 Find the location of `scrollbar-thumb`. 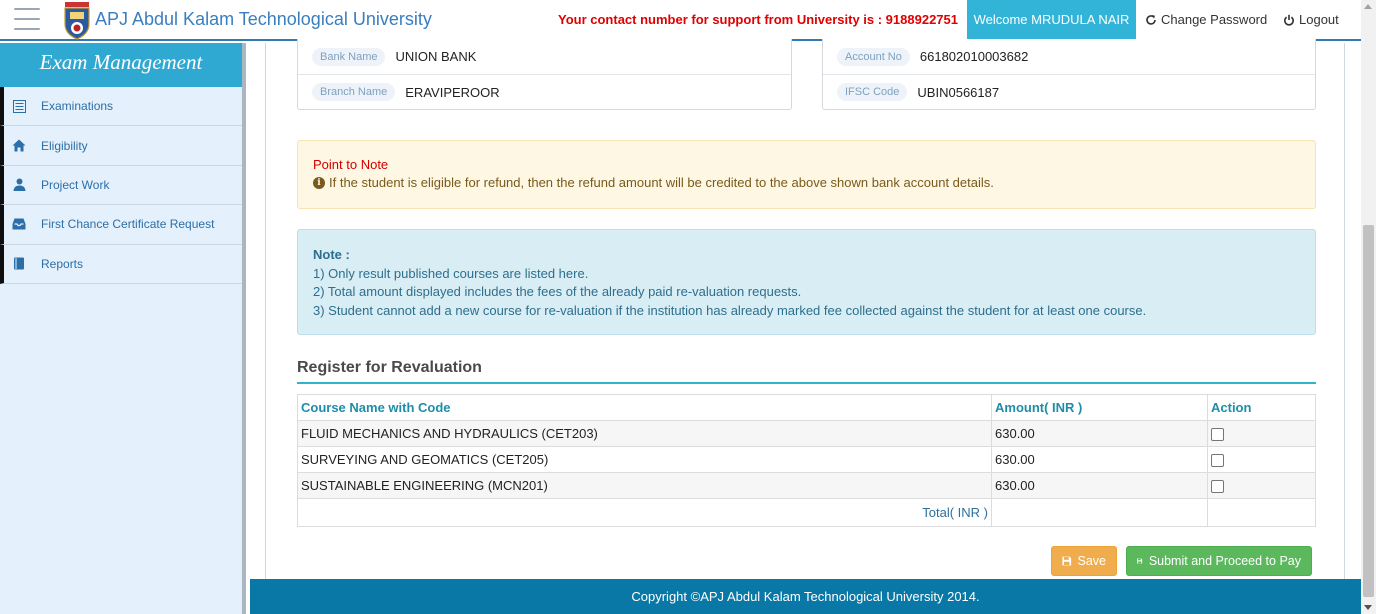

scrollbar-thumb is located at coordinates (1368, 411).